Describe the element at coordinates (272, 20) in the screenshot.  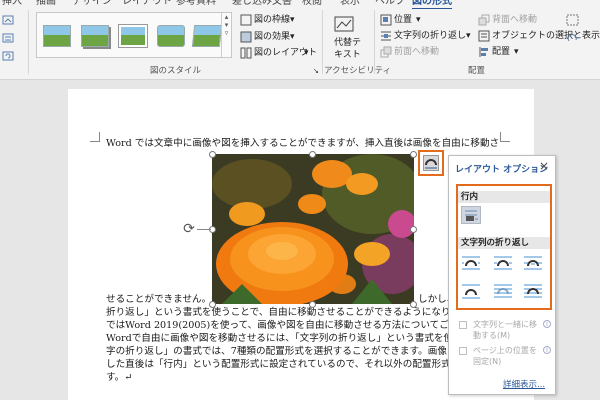
I see `picture-border-button: 図の枠線` at that location.